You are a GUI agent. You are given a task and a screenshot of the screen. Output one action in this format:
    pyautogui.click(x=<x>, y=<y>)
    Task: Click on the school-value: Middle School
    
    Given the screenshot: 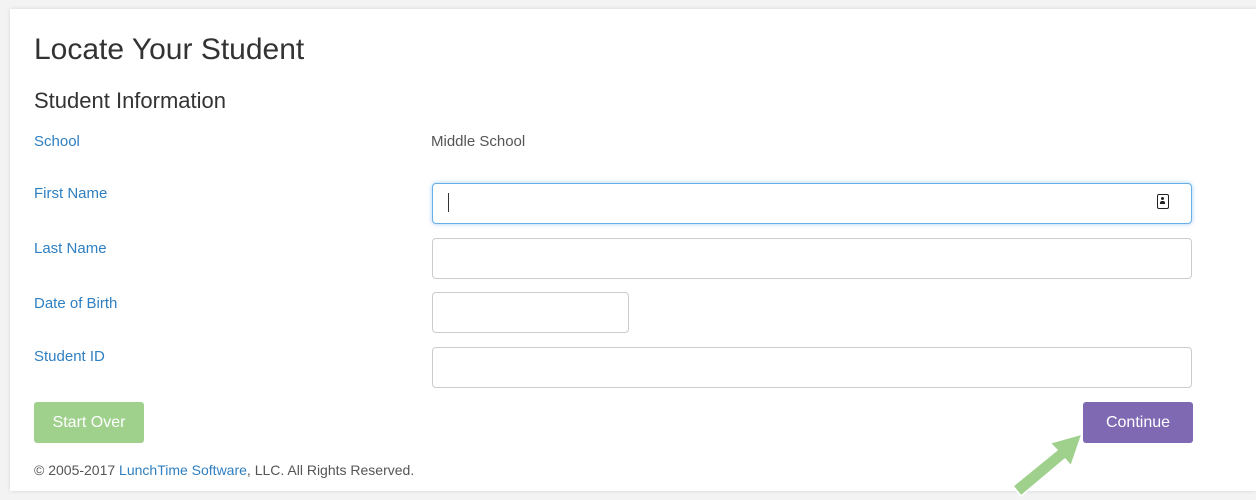 What is the action you would take?
    pyautogui.click(x=478, y=141)
    